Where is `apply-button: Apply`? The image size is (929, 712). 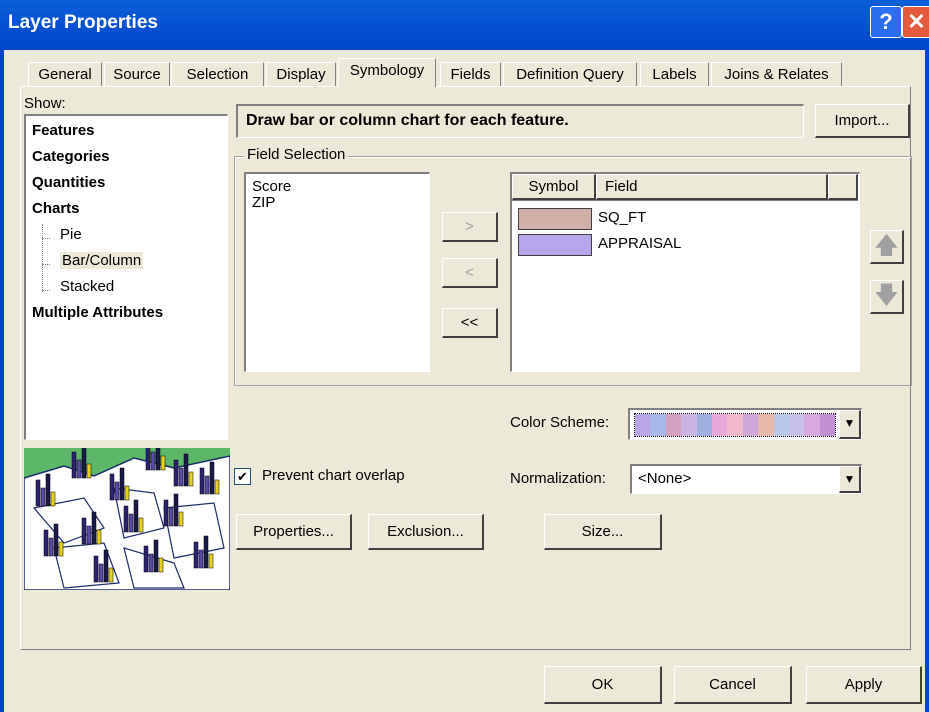
apply-button: Apply is located at coordinates (864, 685).